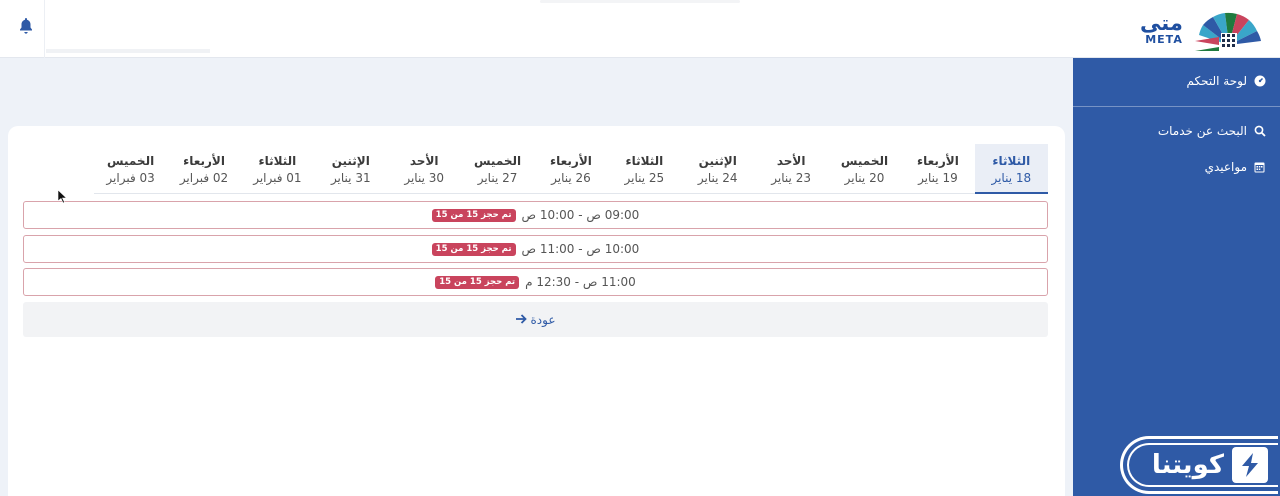 This screenshot has width=1280, height=496. Describe the element at coordinates (864, 169) in the screenshot. I see `date-tab: الخميس 20 يناير` at that location.